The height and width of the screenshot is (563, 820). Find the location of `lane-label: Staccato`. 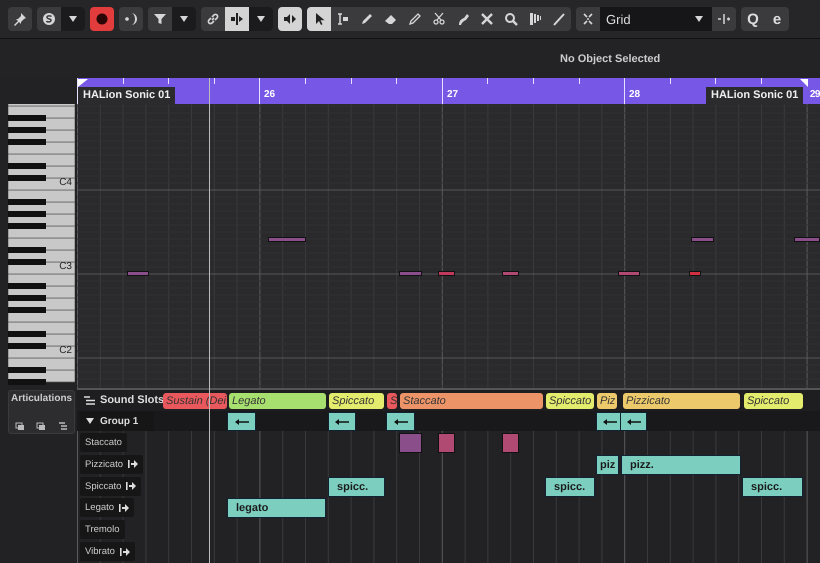

lane-label: Staccato is located at coordinates (103, 442).